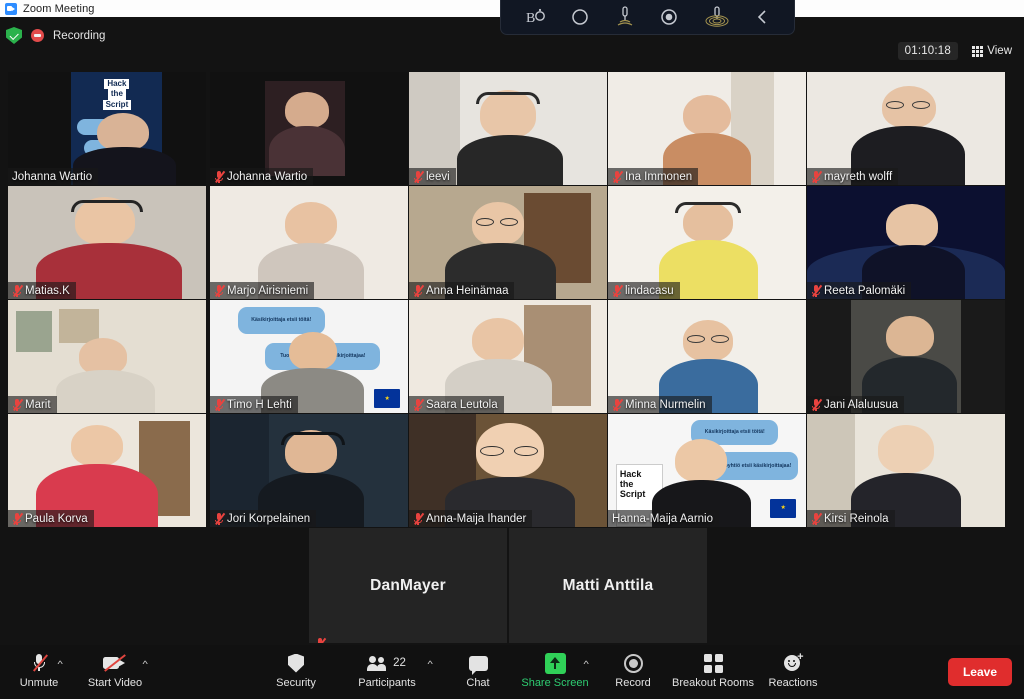 Image resolution: width=1024 pixels, height=699 pixels. Describe the element at coordinates (713, 670) in the screenshot. I see `breakout-rooms-button: Breakout Rooms` at that location.